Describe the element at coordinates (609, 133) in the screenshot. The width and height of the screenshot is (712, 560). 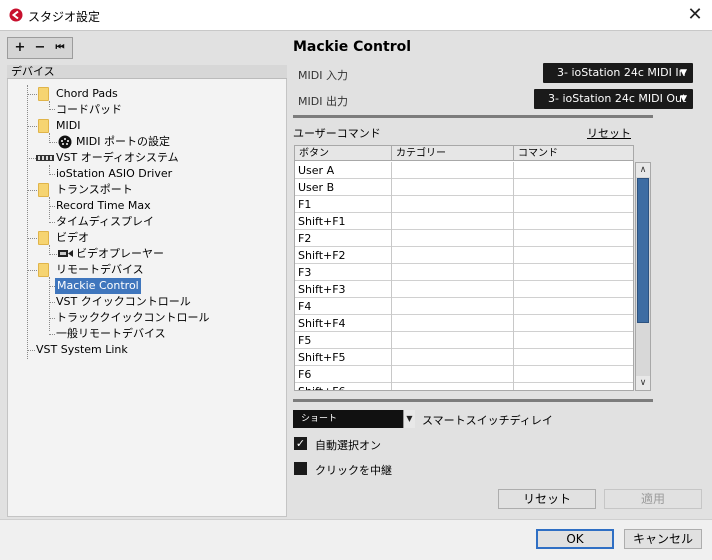
I see `reset-commands-link: リセット` at that location.